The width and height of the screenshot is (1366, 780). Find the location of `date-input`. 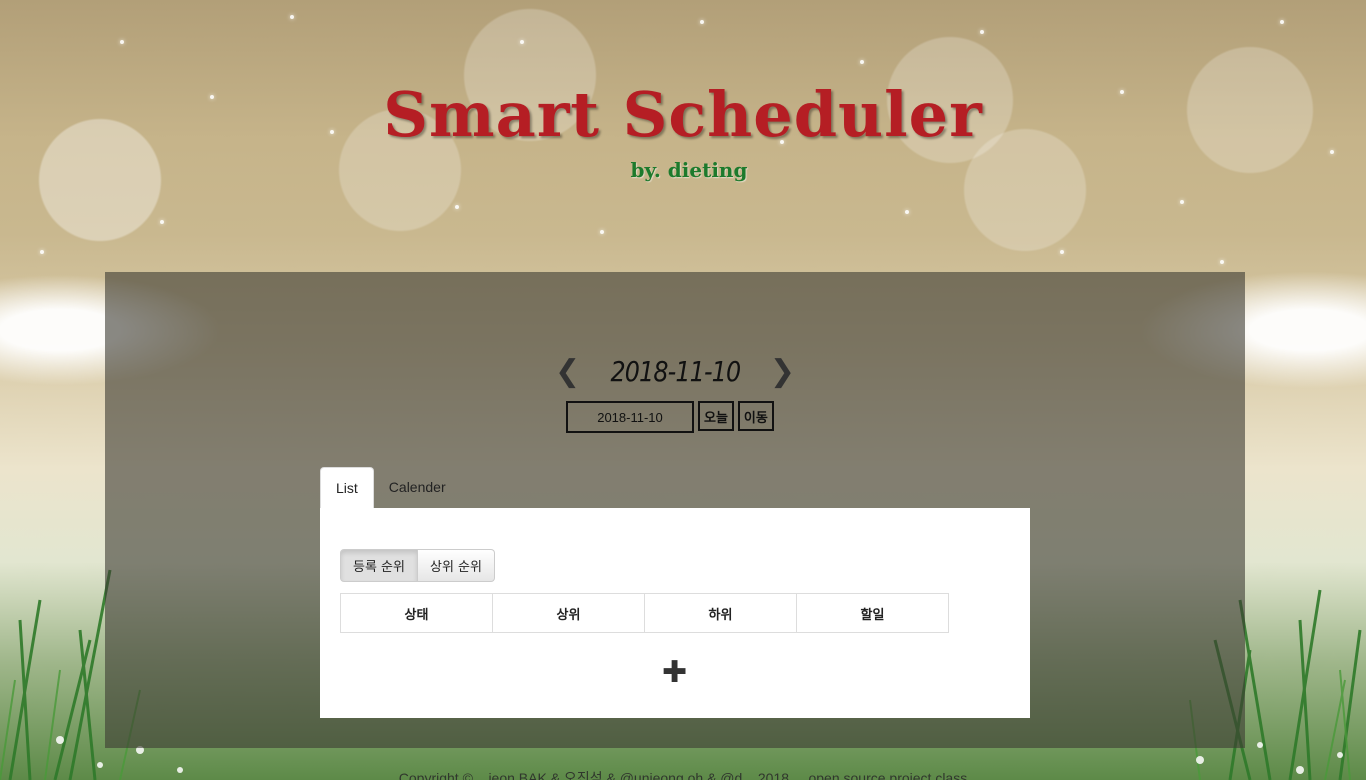

date-input is located at coordinates (630, 417).